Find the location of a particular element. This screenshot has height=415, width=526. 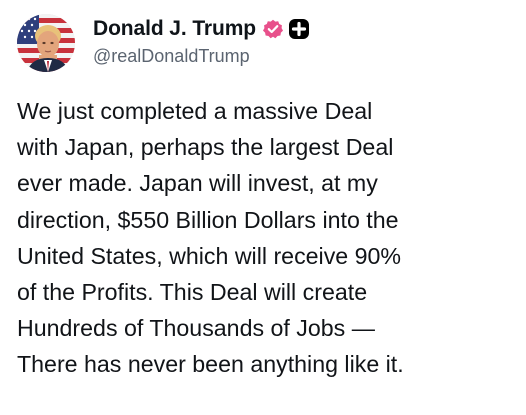

author-avatar is located at coordinates (46, 43).